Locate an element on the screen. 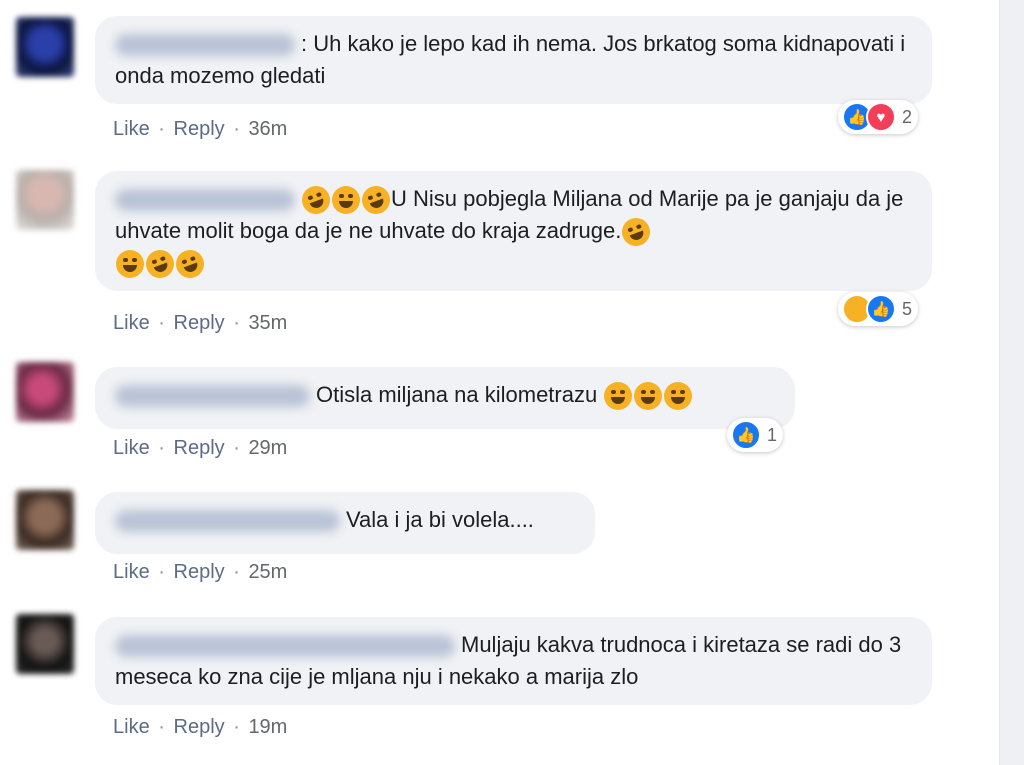 The image size is (1024, 765). love-icon: ♥ is located at coordinates (881, 117).